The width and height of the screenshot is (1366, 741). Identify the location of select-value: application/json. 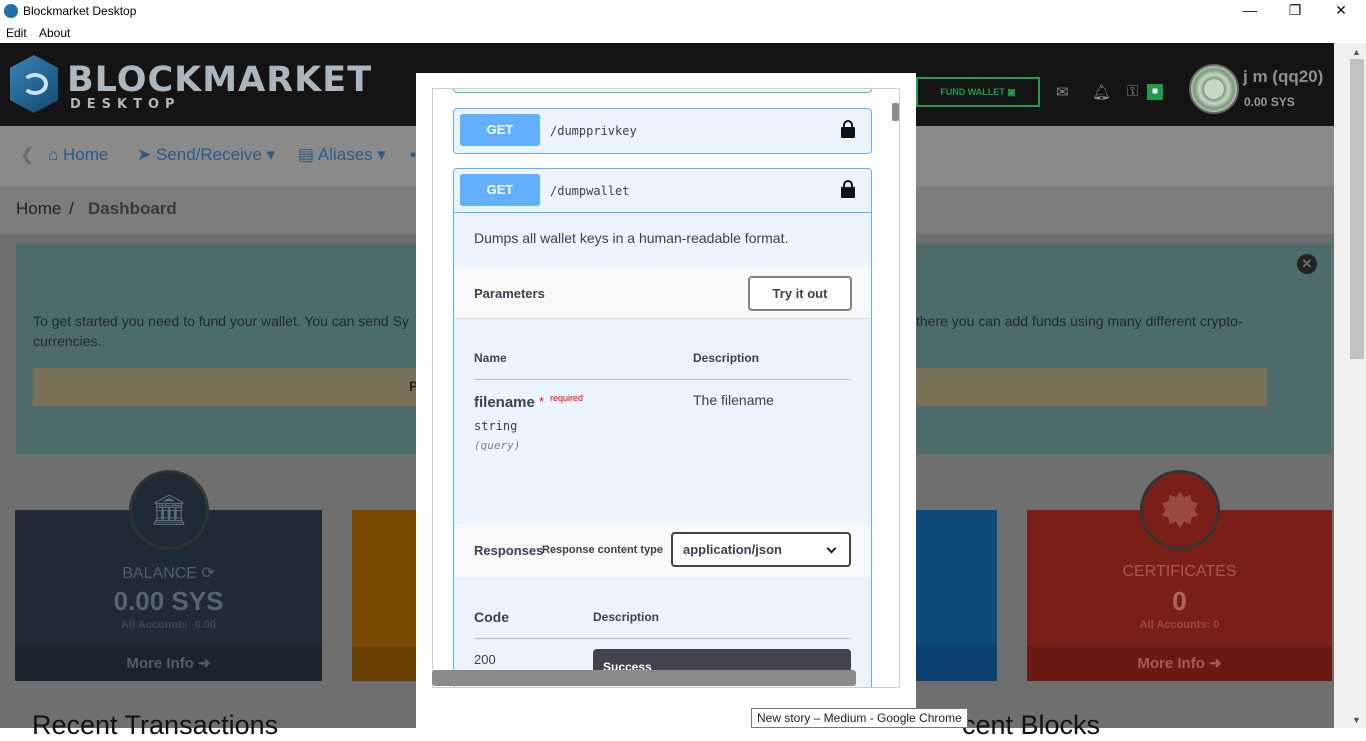
(732, 549).